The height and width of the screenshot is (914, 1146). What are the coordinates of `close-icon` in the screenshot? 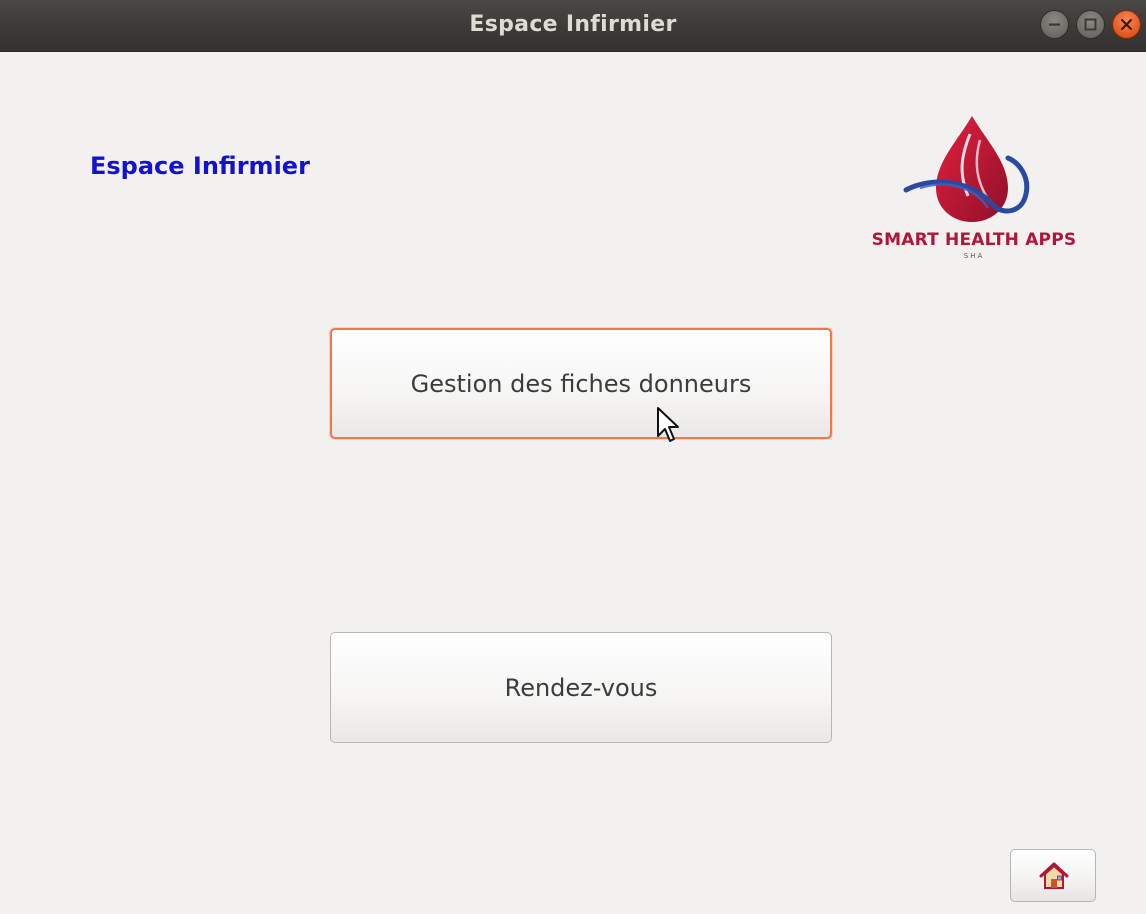 It's located at (1126, 24).